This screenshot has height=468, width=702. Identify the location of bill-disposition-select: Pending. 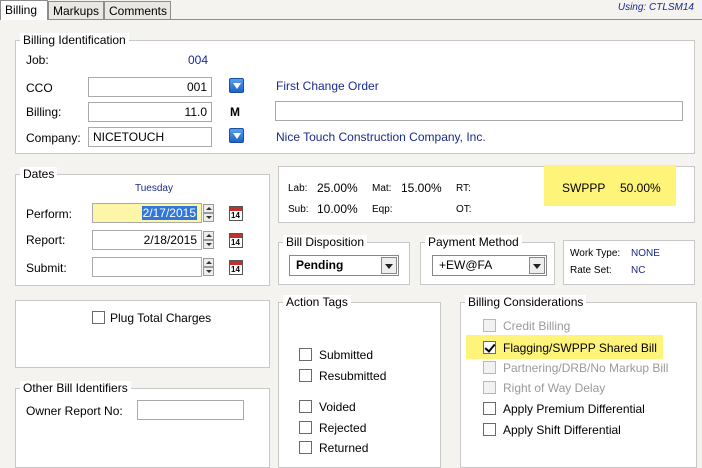
(344, 265).